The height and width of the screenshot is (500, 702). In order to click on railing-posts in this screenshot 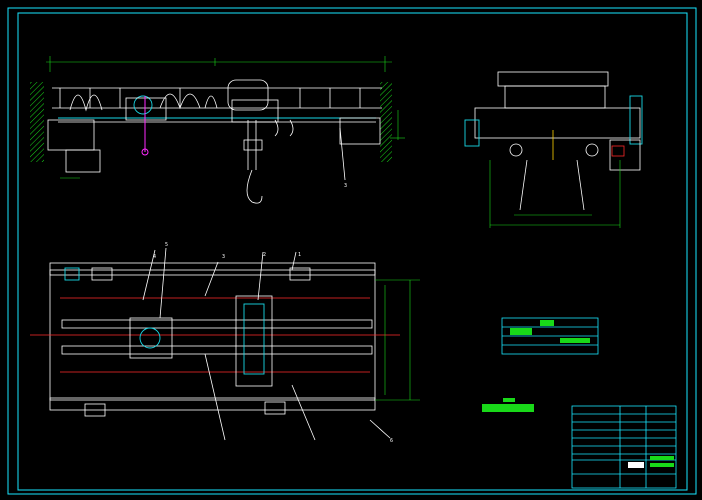, I will do `click(210, 98)`.